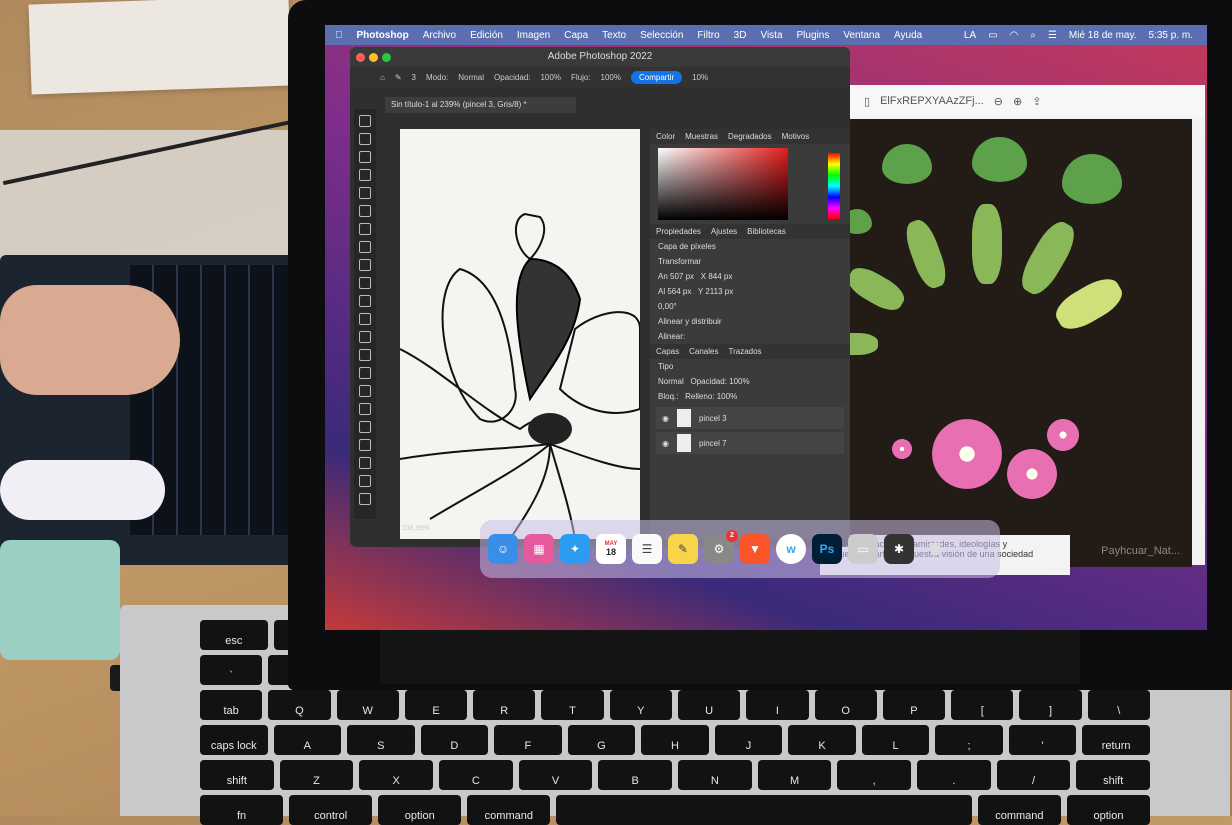 The height and width of the screenshot is (825, 1232). Describe the element at coordinates (234, 740) in the screenshot. I see `key: caps lock` at that location.